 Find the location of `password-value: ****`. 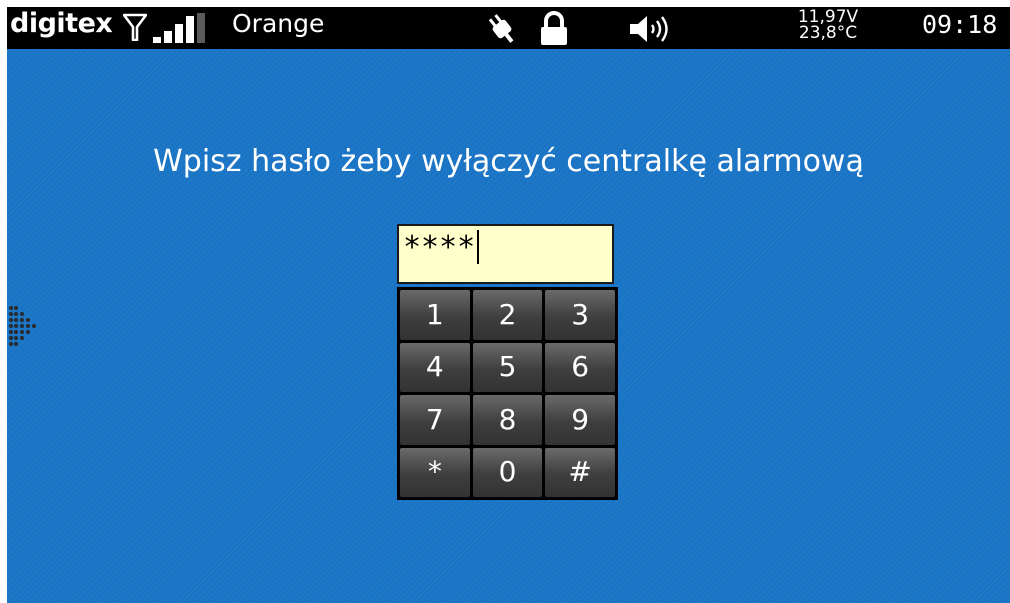

password-value: **** is located at coordinates (439, 247).